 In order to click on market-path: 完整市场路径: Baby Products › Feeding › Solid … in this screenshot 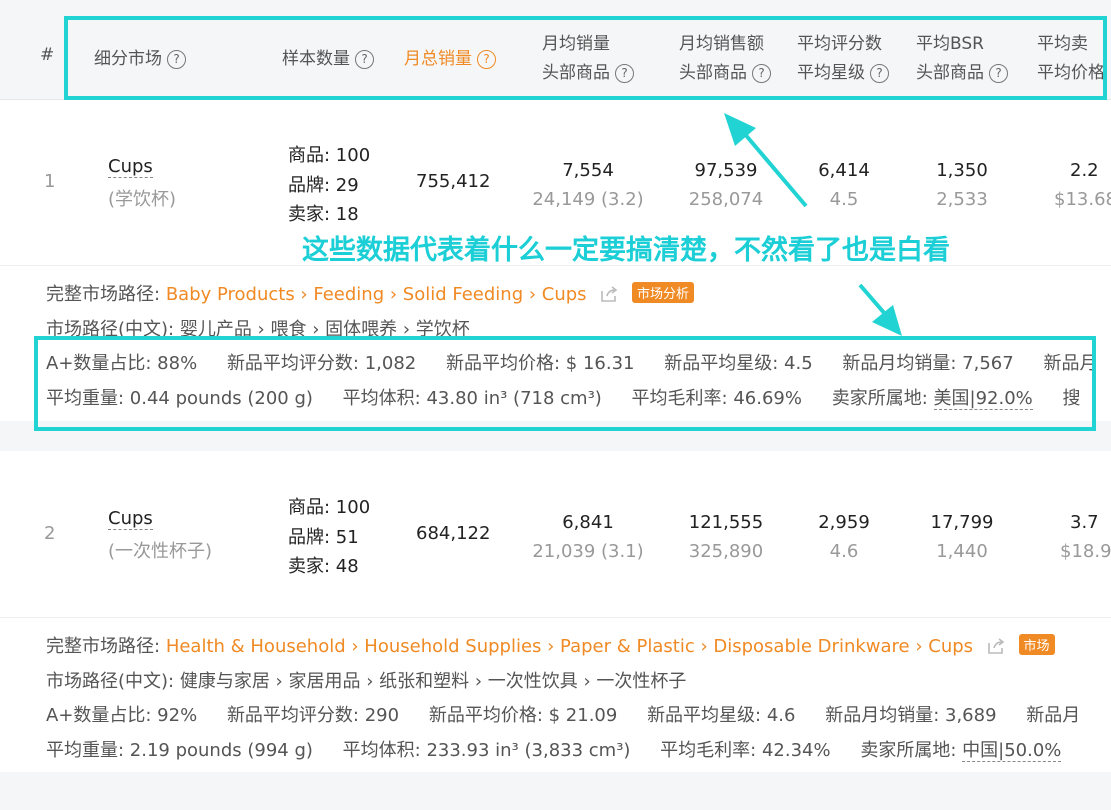, I will do `click(370, 293)`.